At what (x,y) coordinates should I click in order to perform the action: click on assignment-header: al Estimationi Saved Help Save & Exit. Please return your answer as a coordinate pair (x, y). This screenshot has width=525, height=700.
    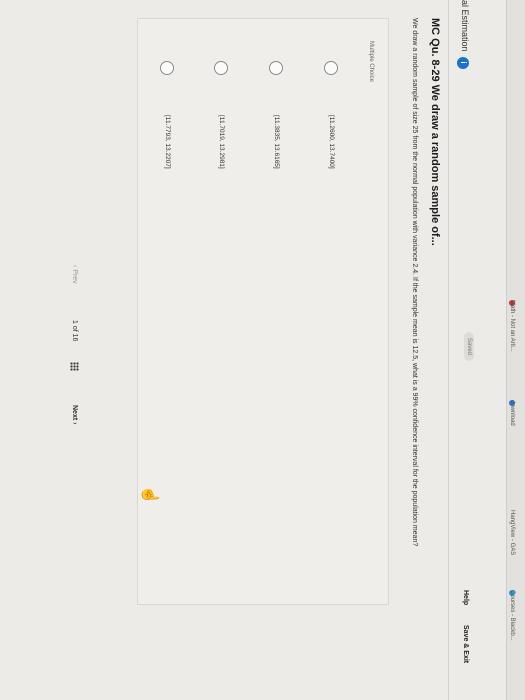
    Looking at the image, I should click on (477, 350).